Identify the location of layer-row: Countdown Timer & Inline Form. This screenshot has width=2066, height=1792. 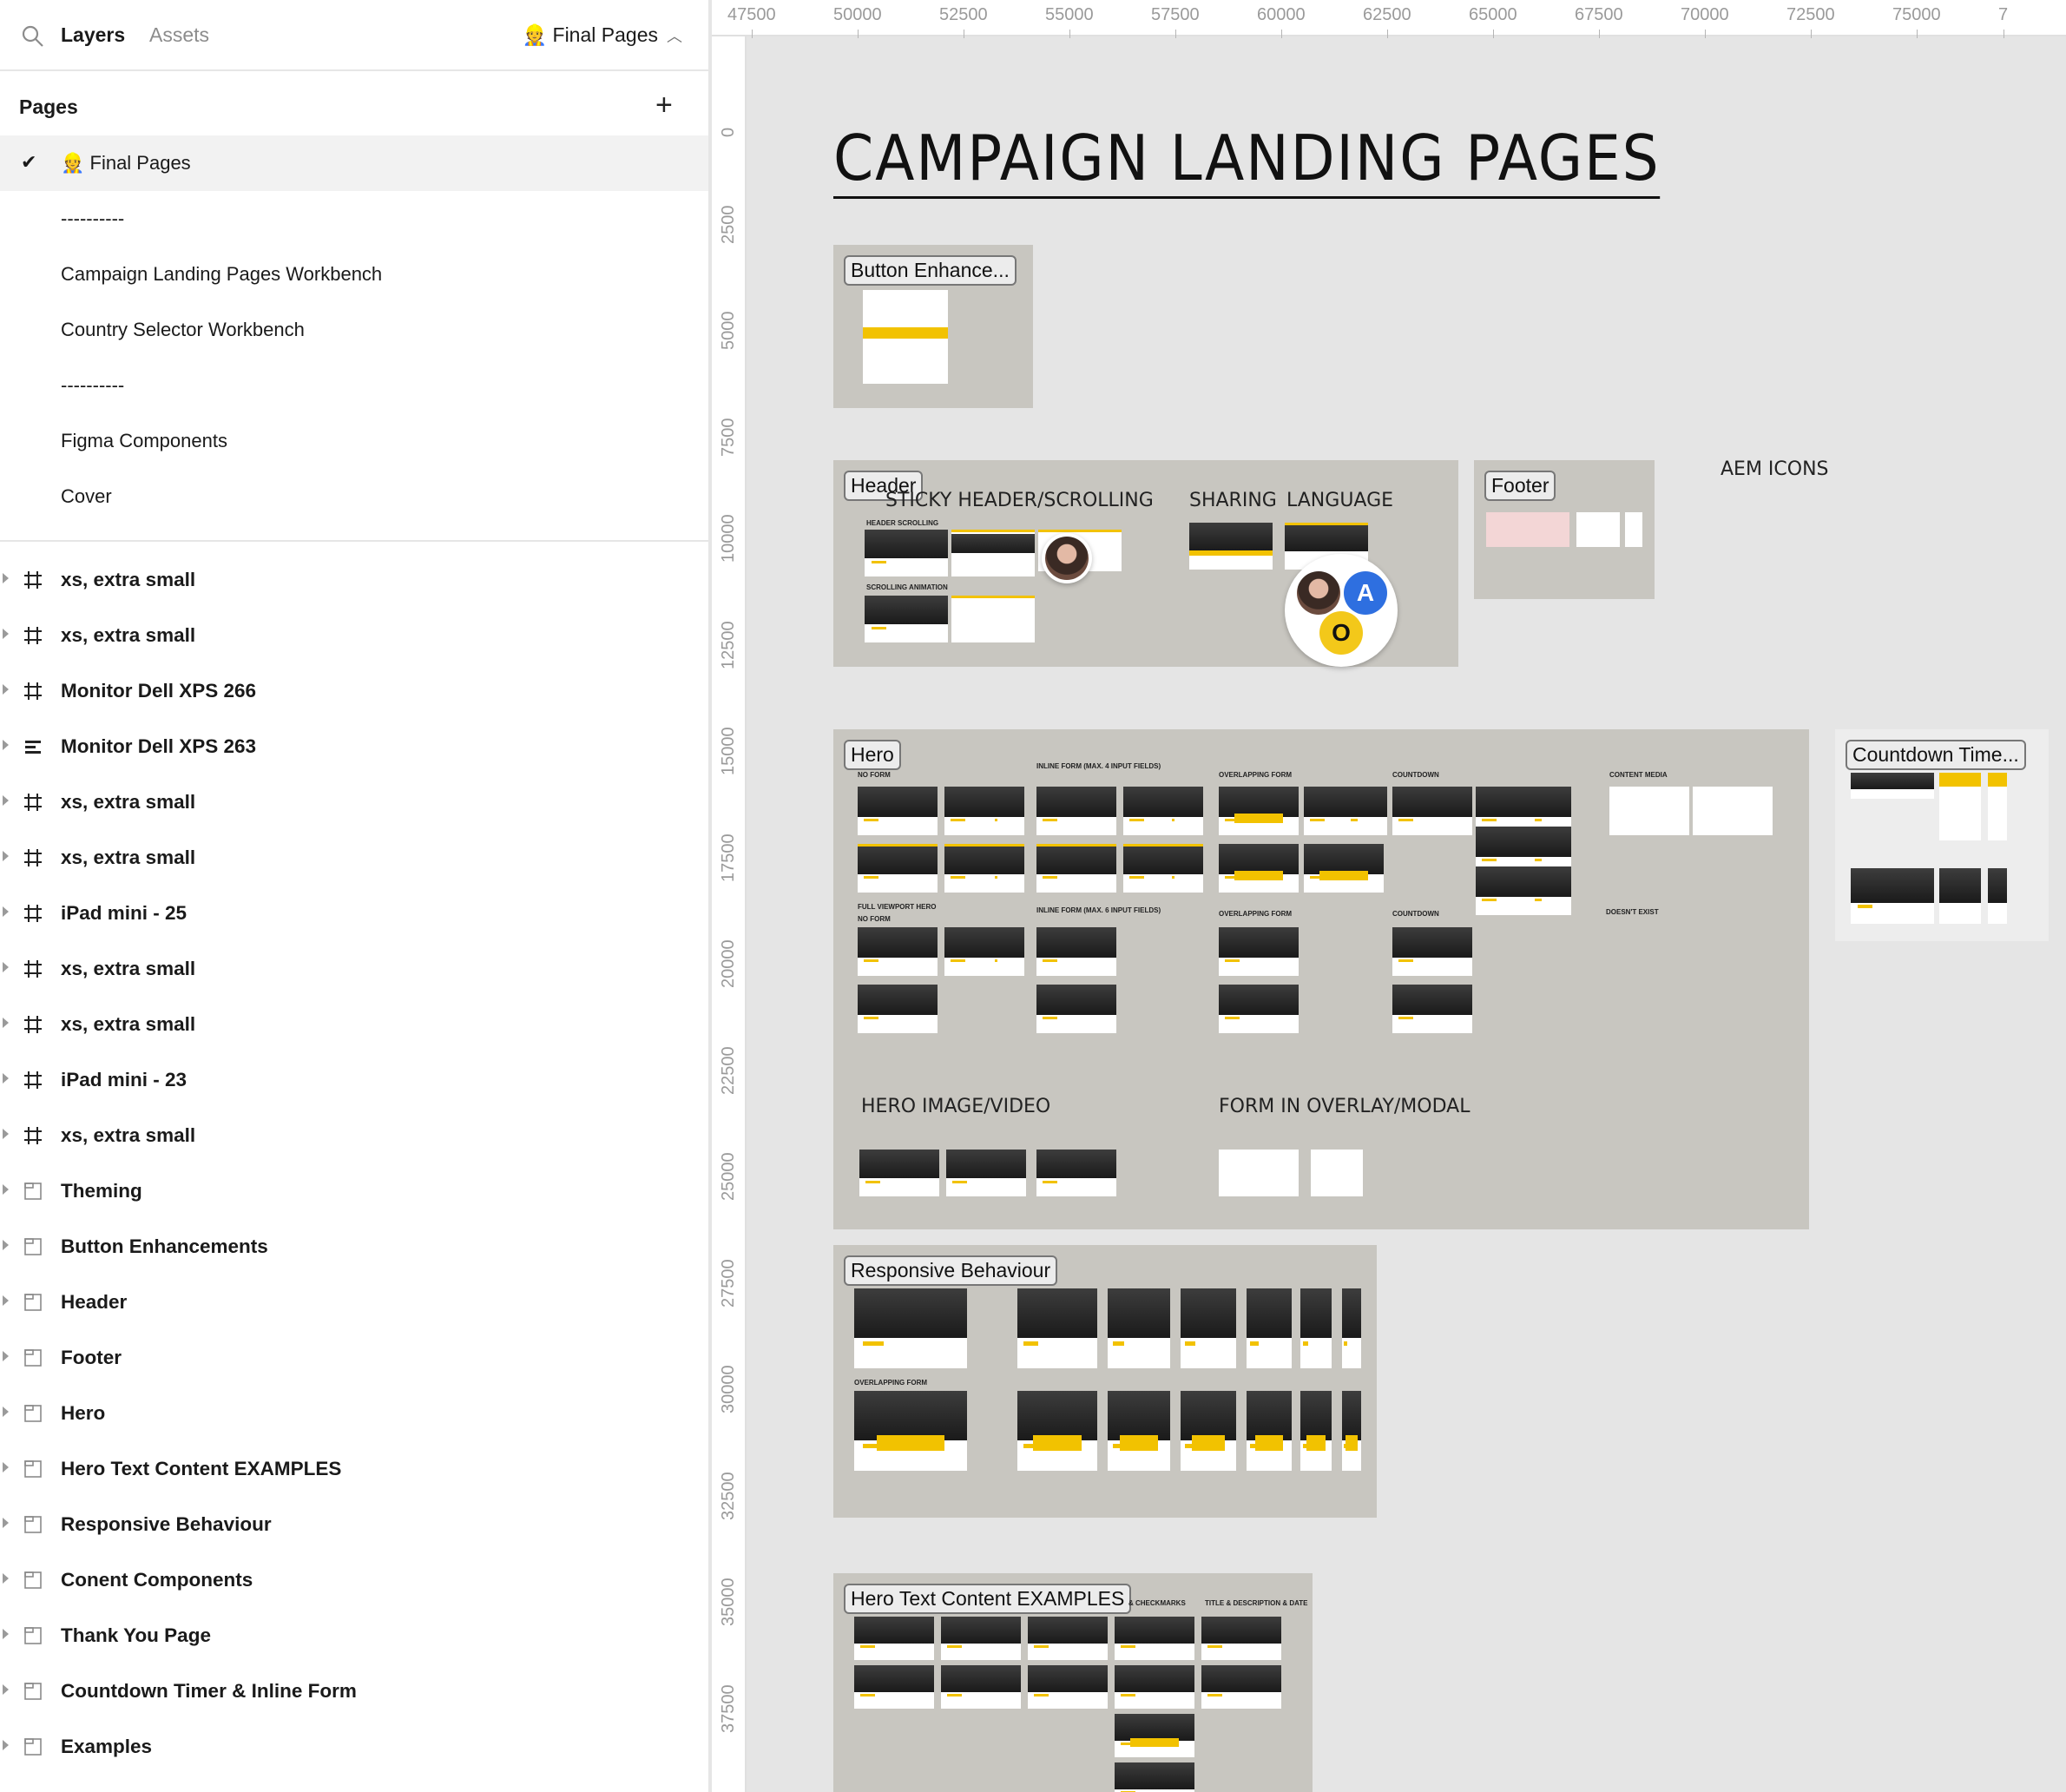
(354, 1691).